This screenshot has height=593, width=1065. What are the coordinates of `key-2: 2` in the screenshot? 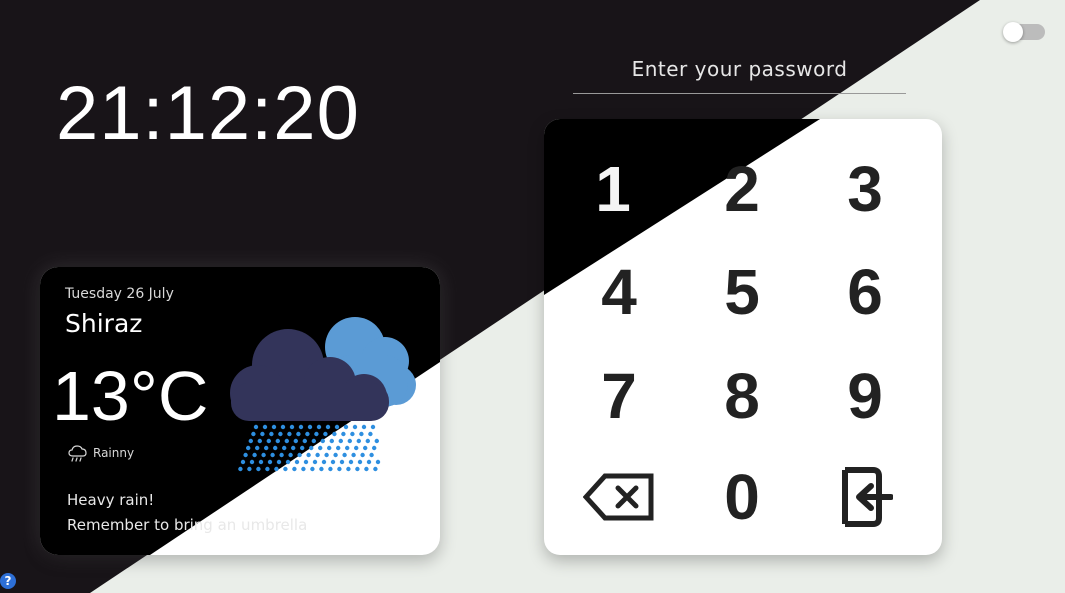 It's located at (742, 189).